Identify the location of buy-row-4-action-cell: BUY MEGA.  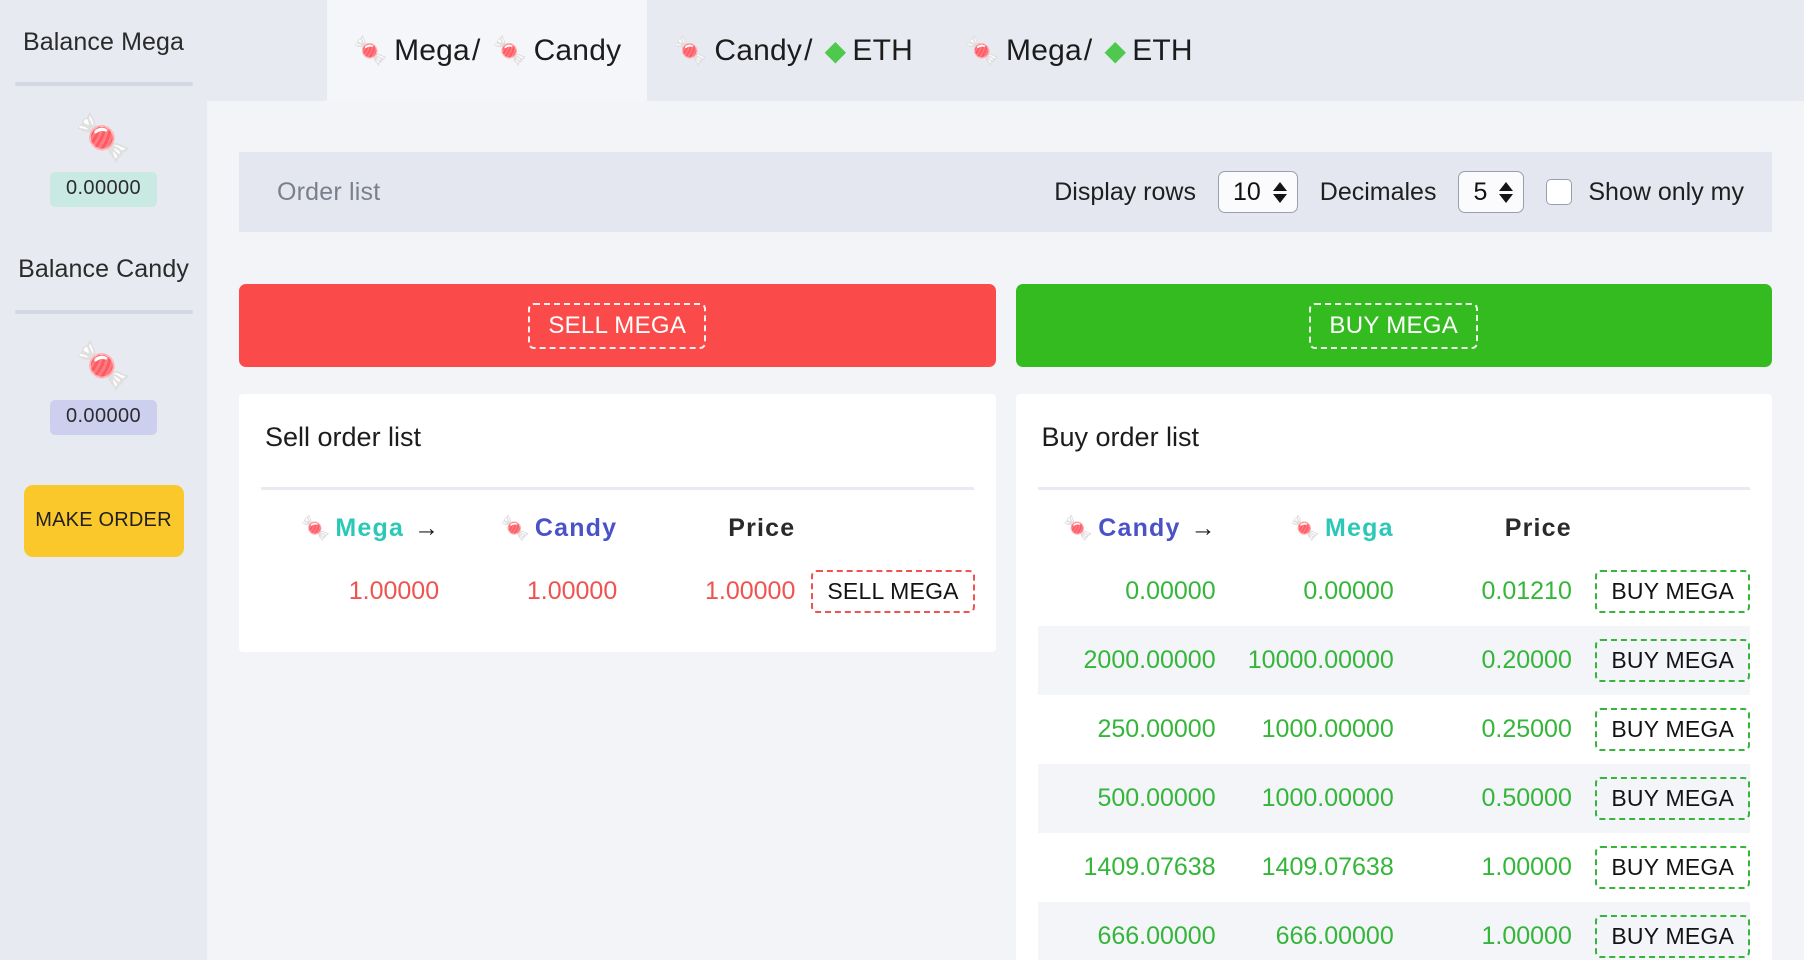
(1661, 867).